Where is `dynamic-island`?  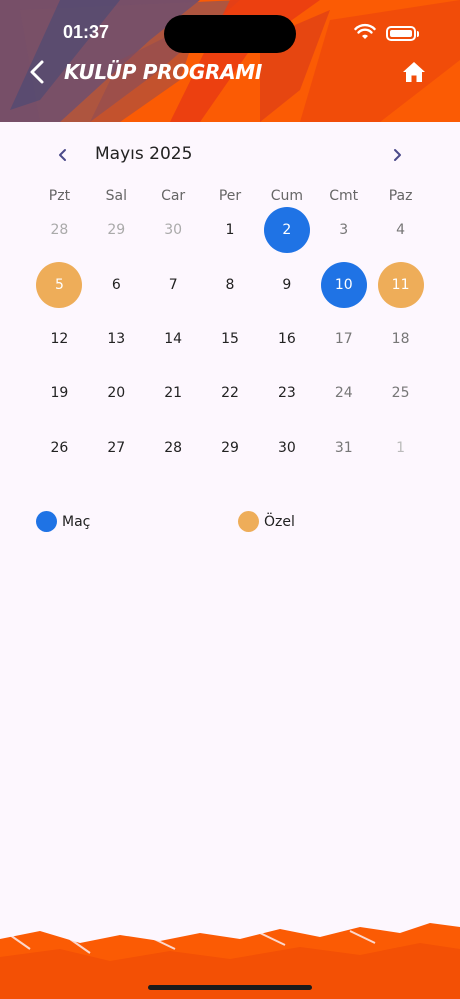 dynamic-island is located at coordinates (230, 34).